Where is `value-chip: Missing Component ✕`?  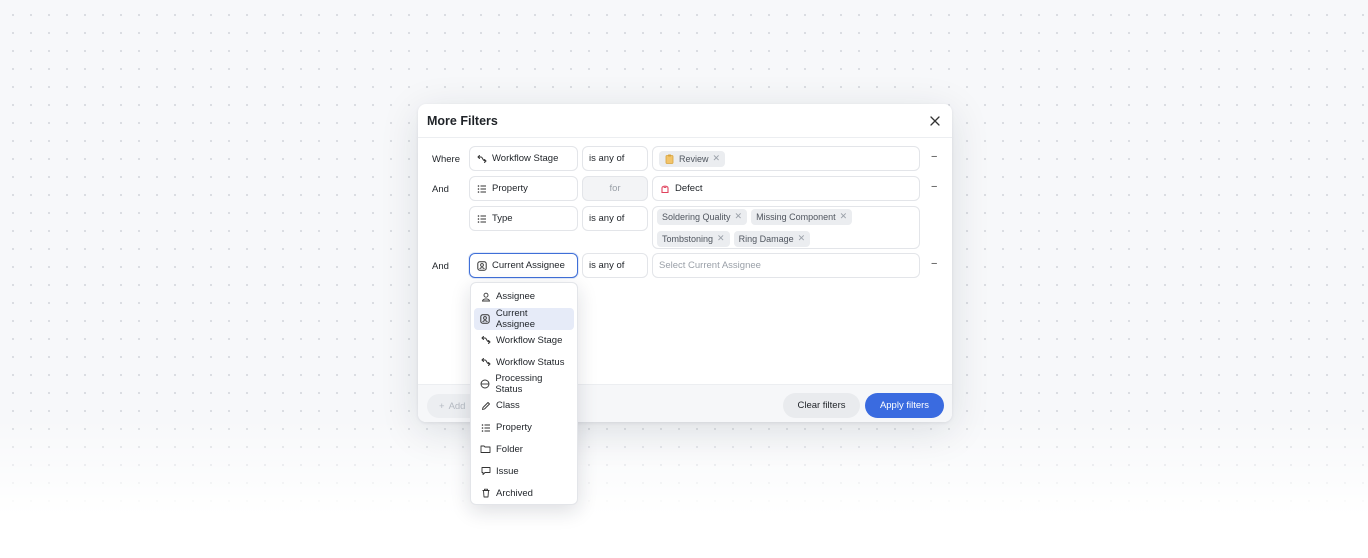 value-chip: Missing Component ✕ is located at coordinates (802, 216).